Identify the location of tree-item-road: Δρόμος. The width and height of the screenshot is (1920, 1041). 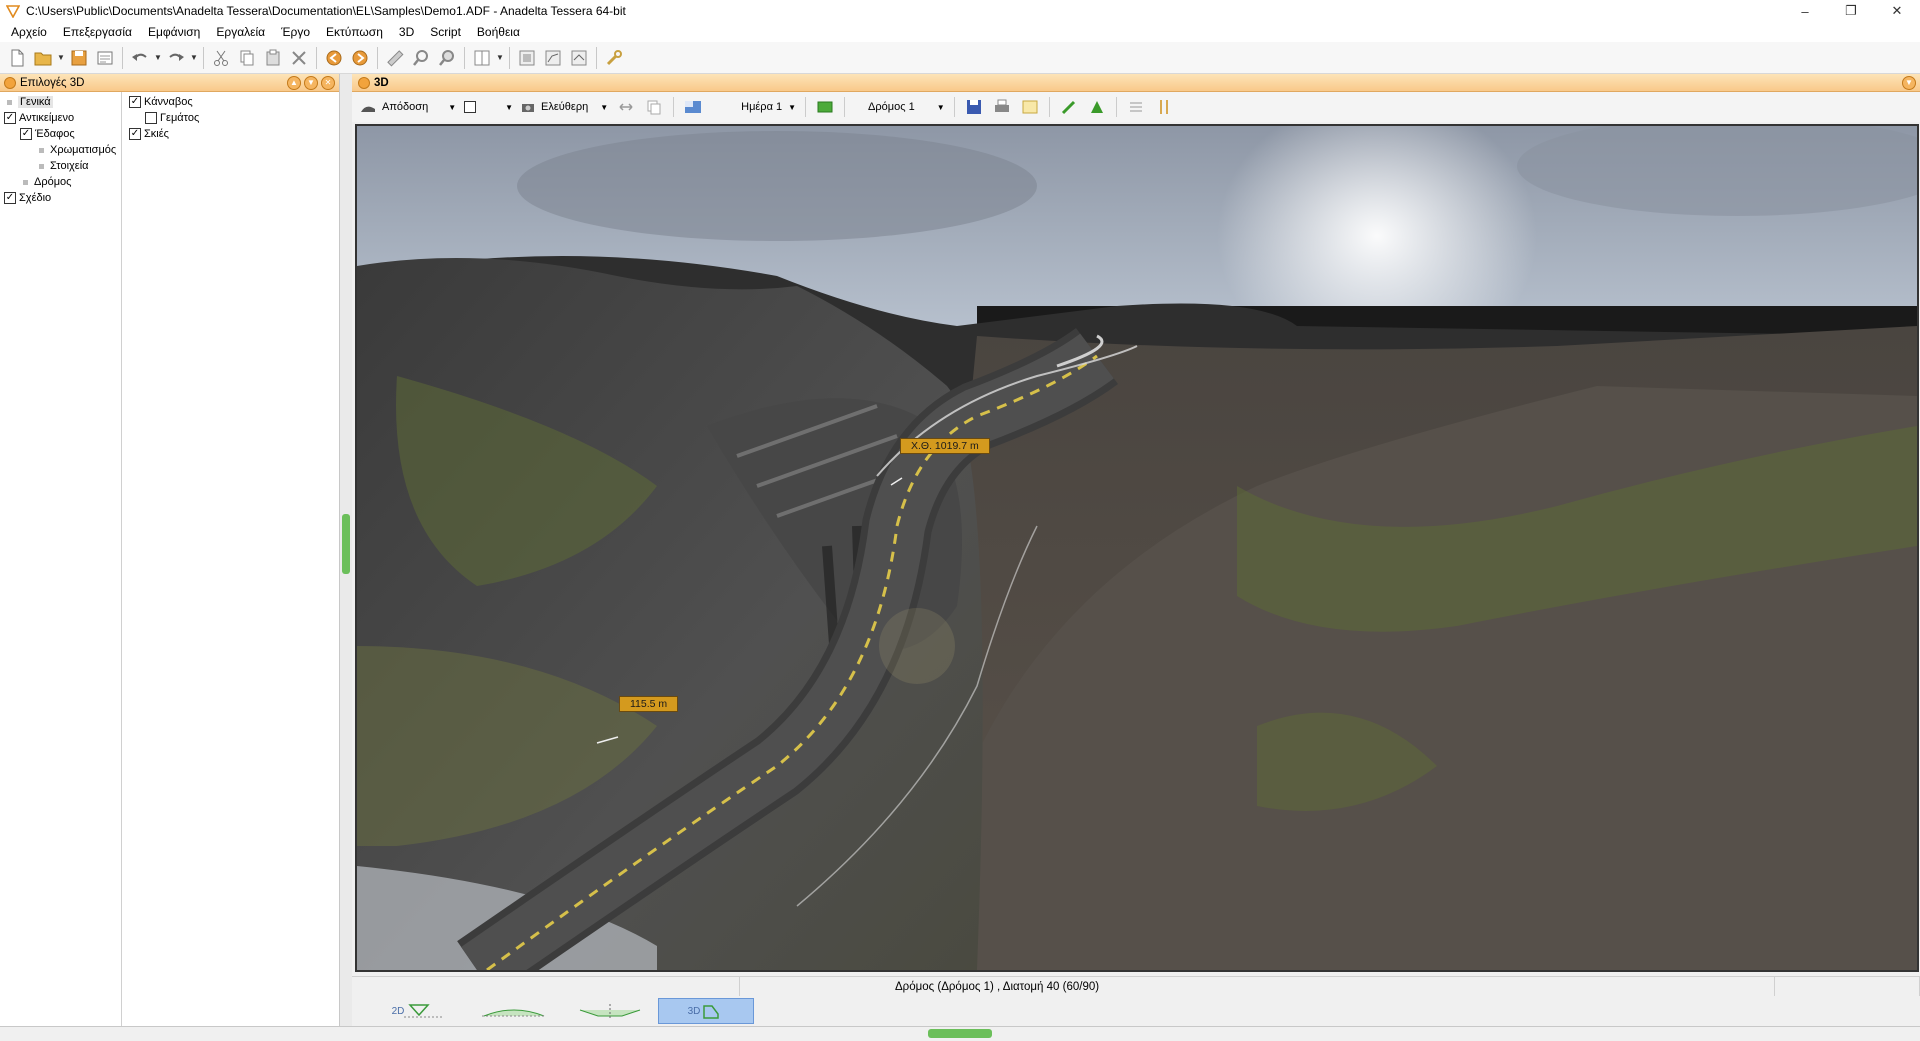
(45, 182).